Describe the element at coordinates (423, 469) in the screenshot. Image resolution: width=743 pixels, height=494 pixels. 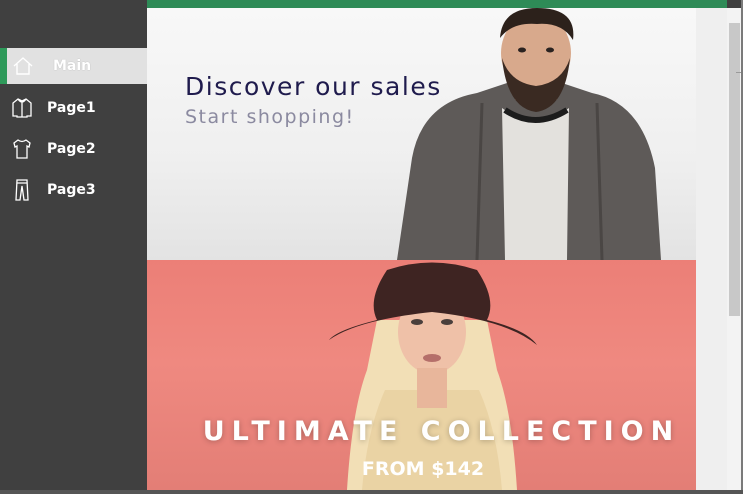
I see `collection-price: FROM $142` at that location.